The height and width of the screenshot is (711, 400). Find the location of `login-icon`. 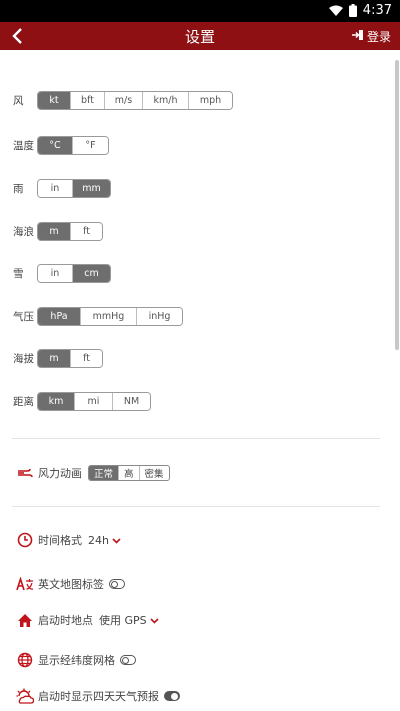

login-icon is located at coordinates (357, 36).